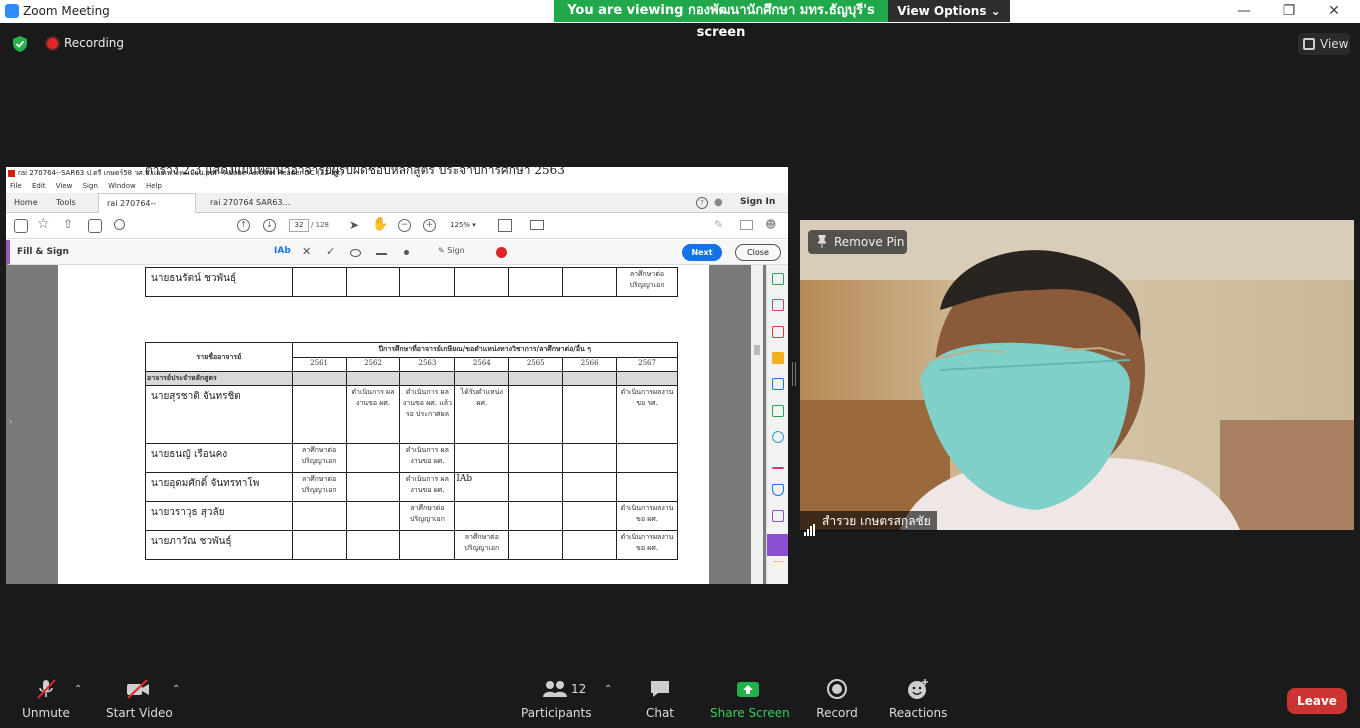 Image resolution: width=1360 pixels, height=728 pixels. What do you see at coordinates (39, 186) in the screenshot?
I see `menu-edit: Edit` at bounding box center [39, 186].